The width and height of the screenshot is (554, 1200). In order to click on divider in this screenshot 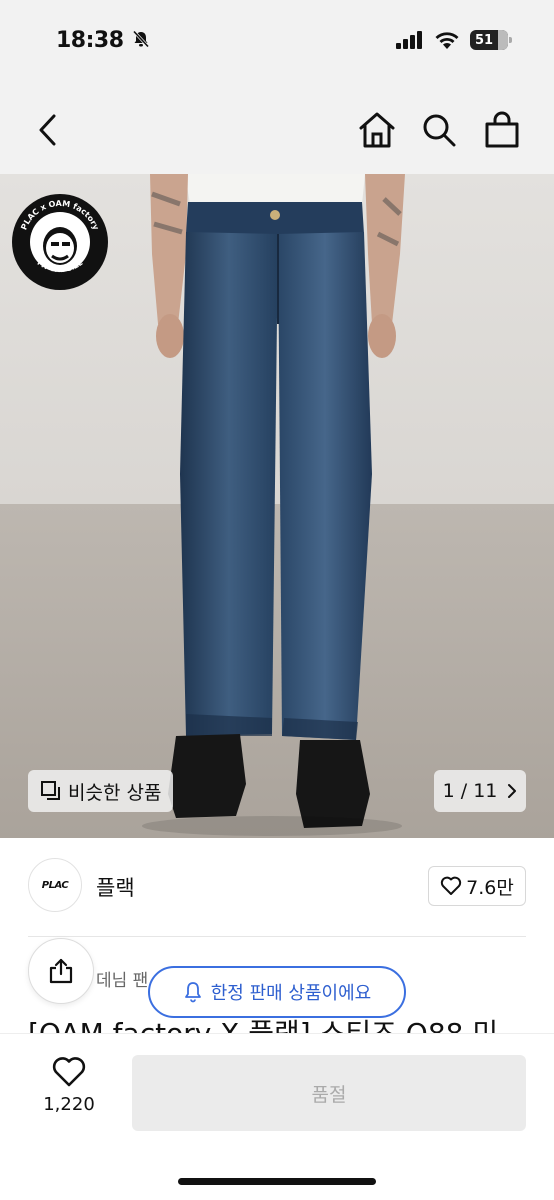, I will do `click(277, 936)`.